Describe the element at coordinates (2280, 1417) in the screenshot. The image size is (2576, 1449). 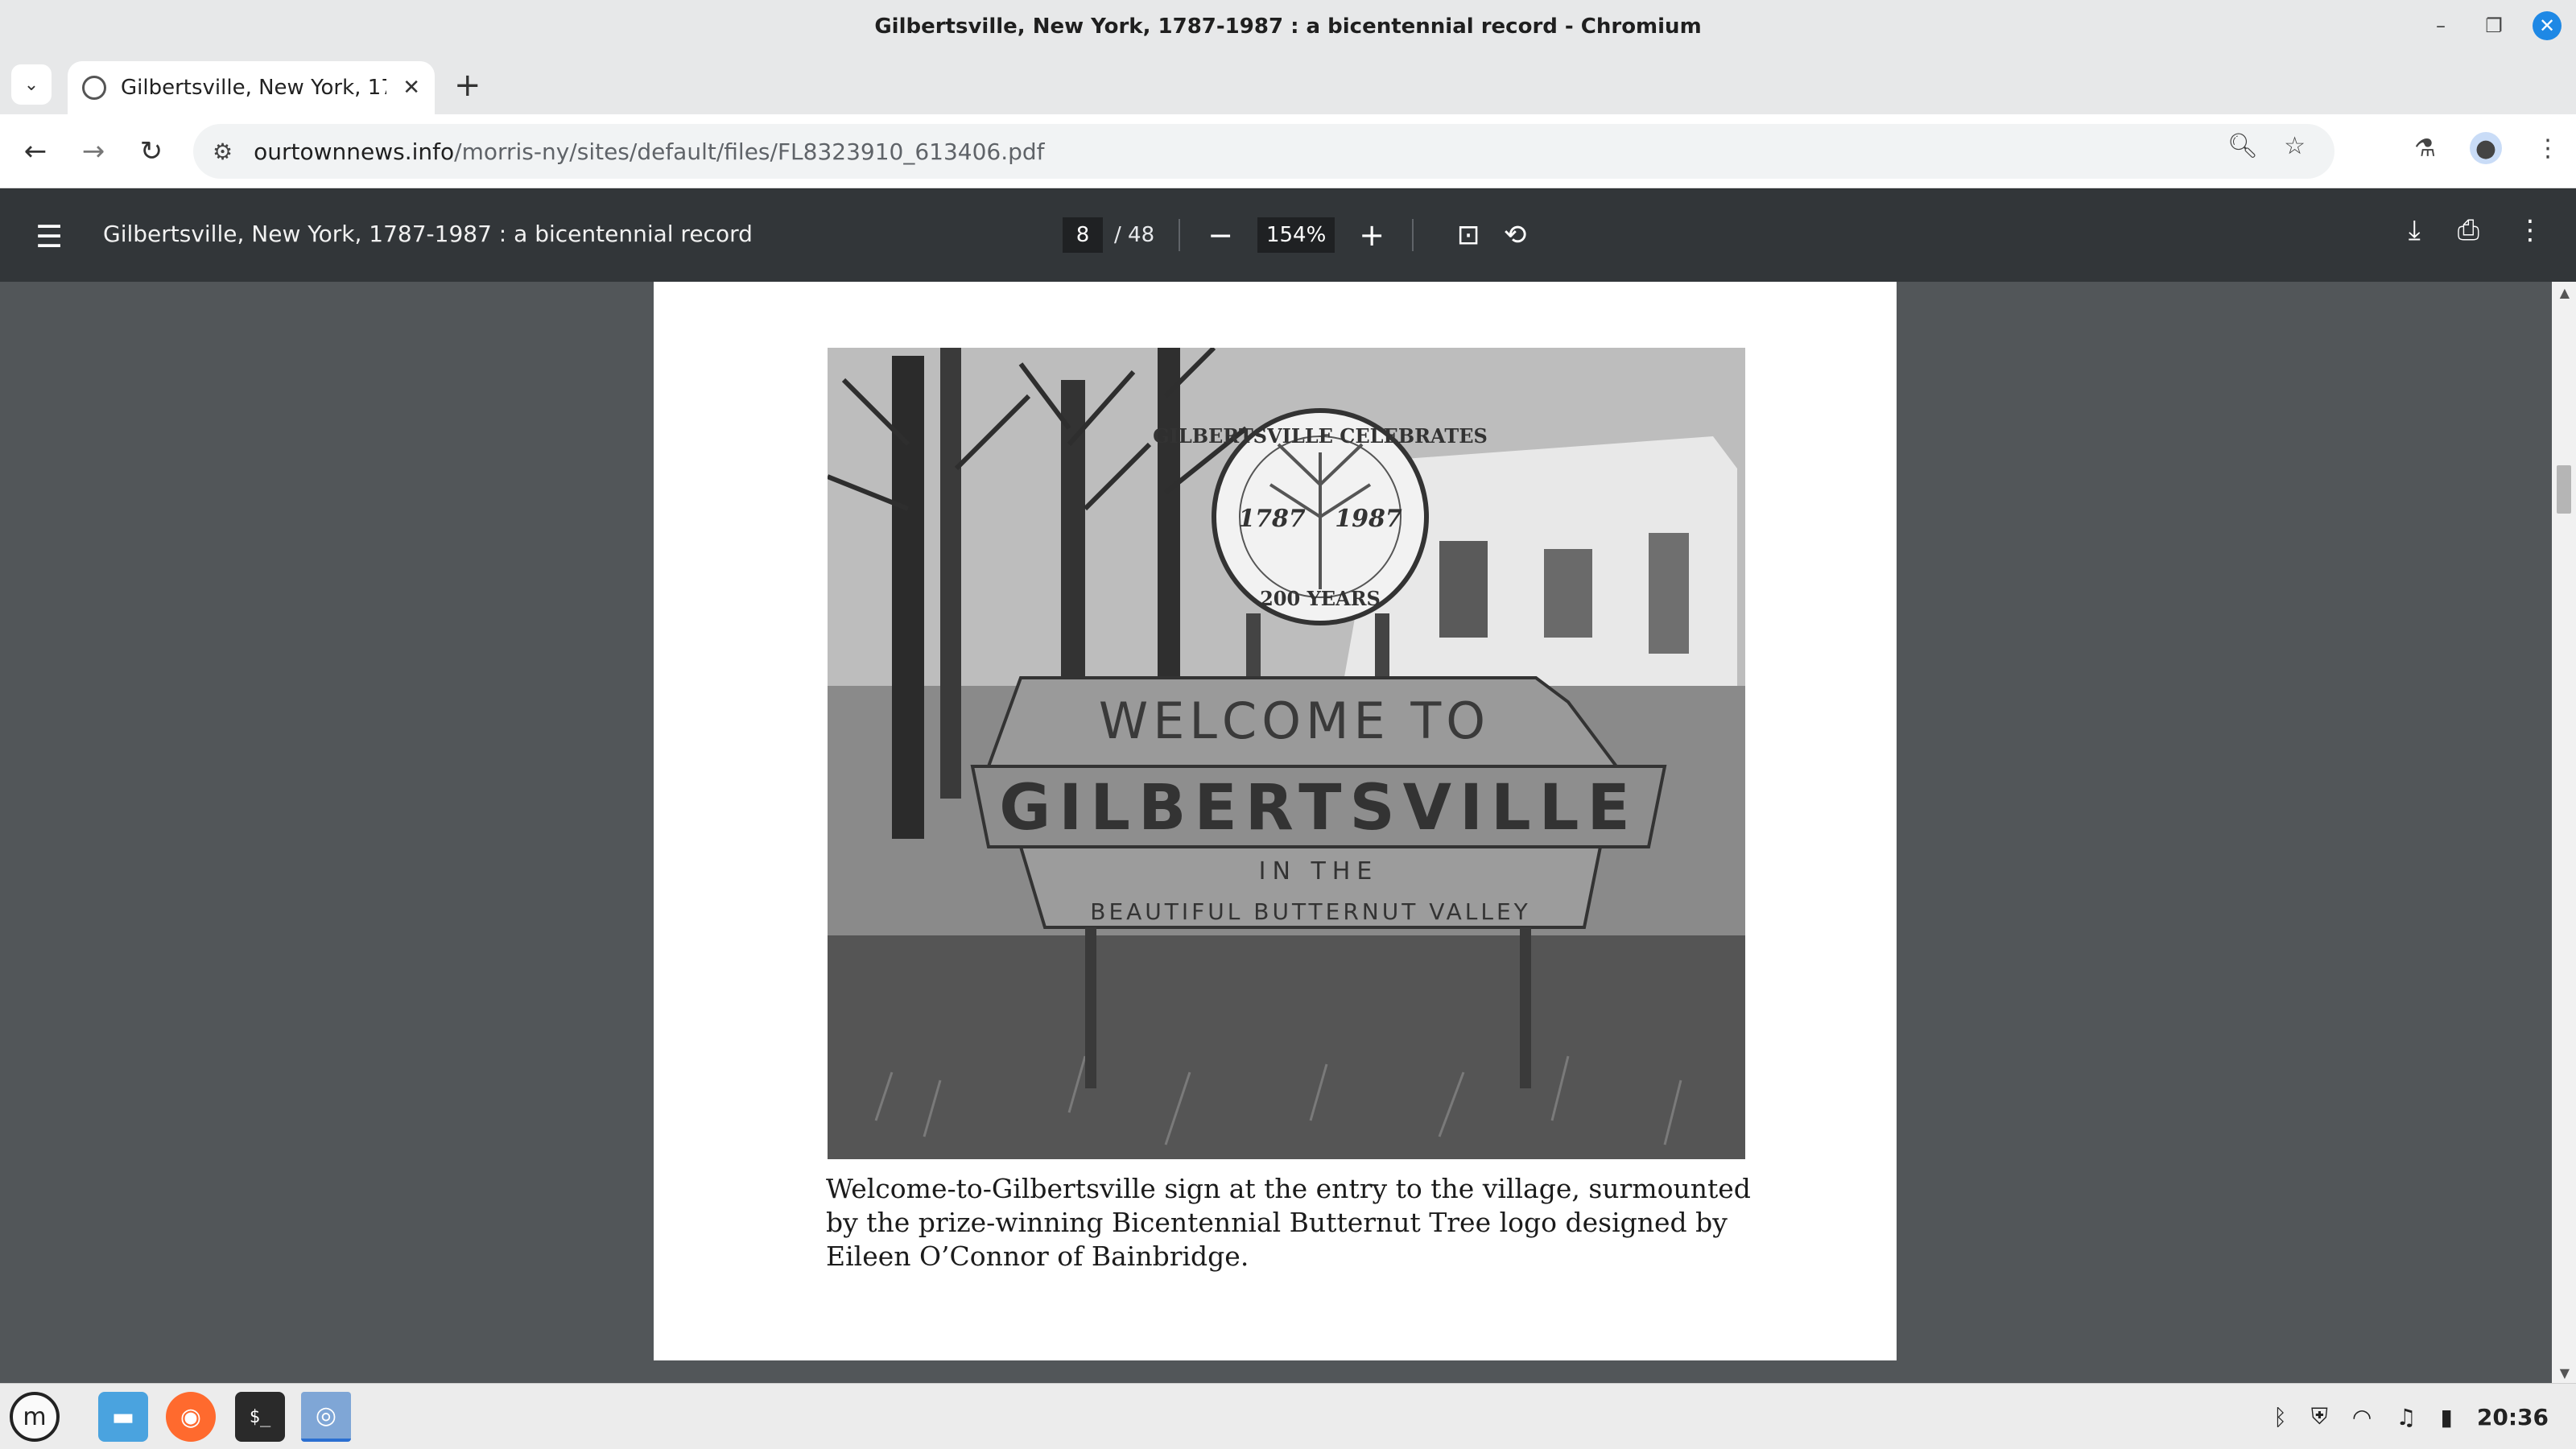
I see `bluetooth-icon: ᛒ` at that location.